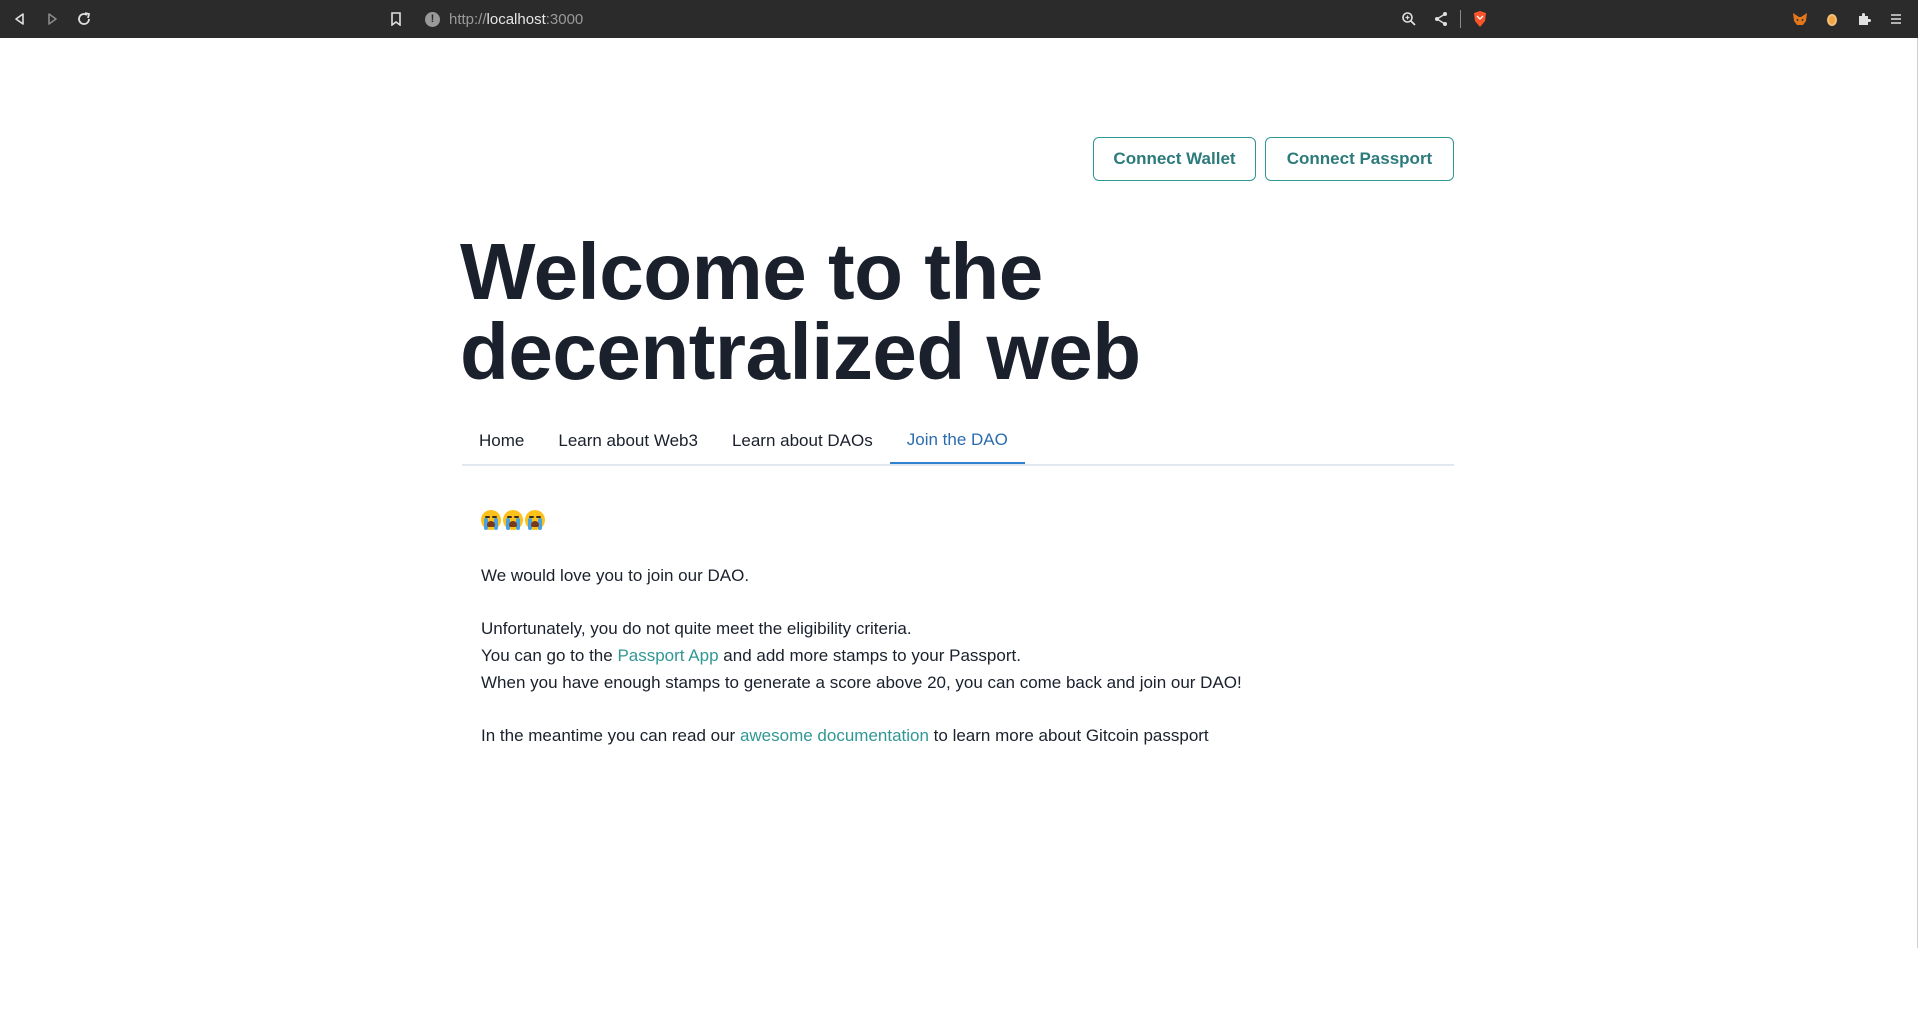 The height and width of the screenshot is (1020, 1918). What do you see at coordinates (1068, 735) in the screenshot?
I see `documentation-text-after: to learn more about Gitcoin passport` at bounding box center [1068, 735].